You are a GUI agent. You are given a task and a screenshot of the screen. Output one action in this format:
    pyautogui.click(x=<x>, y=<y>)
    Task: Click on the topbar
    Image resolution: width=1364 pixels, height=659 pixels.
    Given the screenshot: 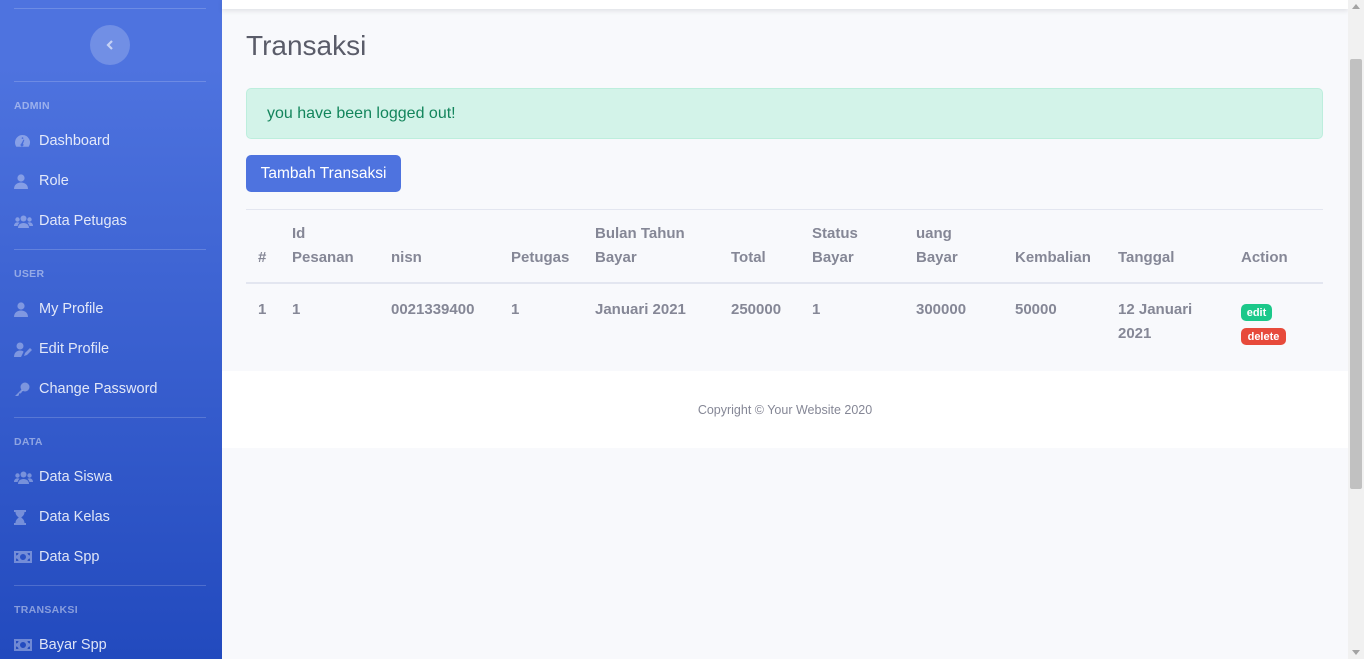 What is the action you would take?
    pyautogui.click(x=785, y=4)
    